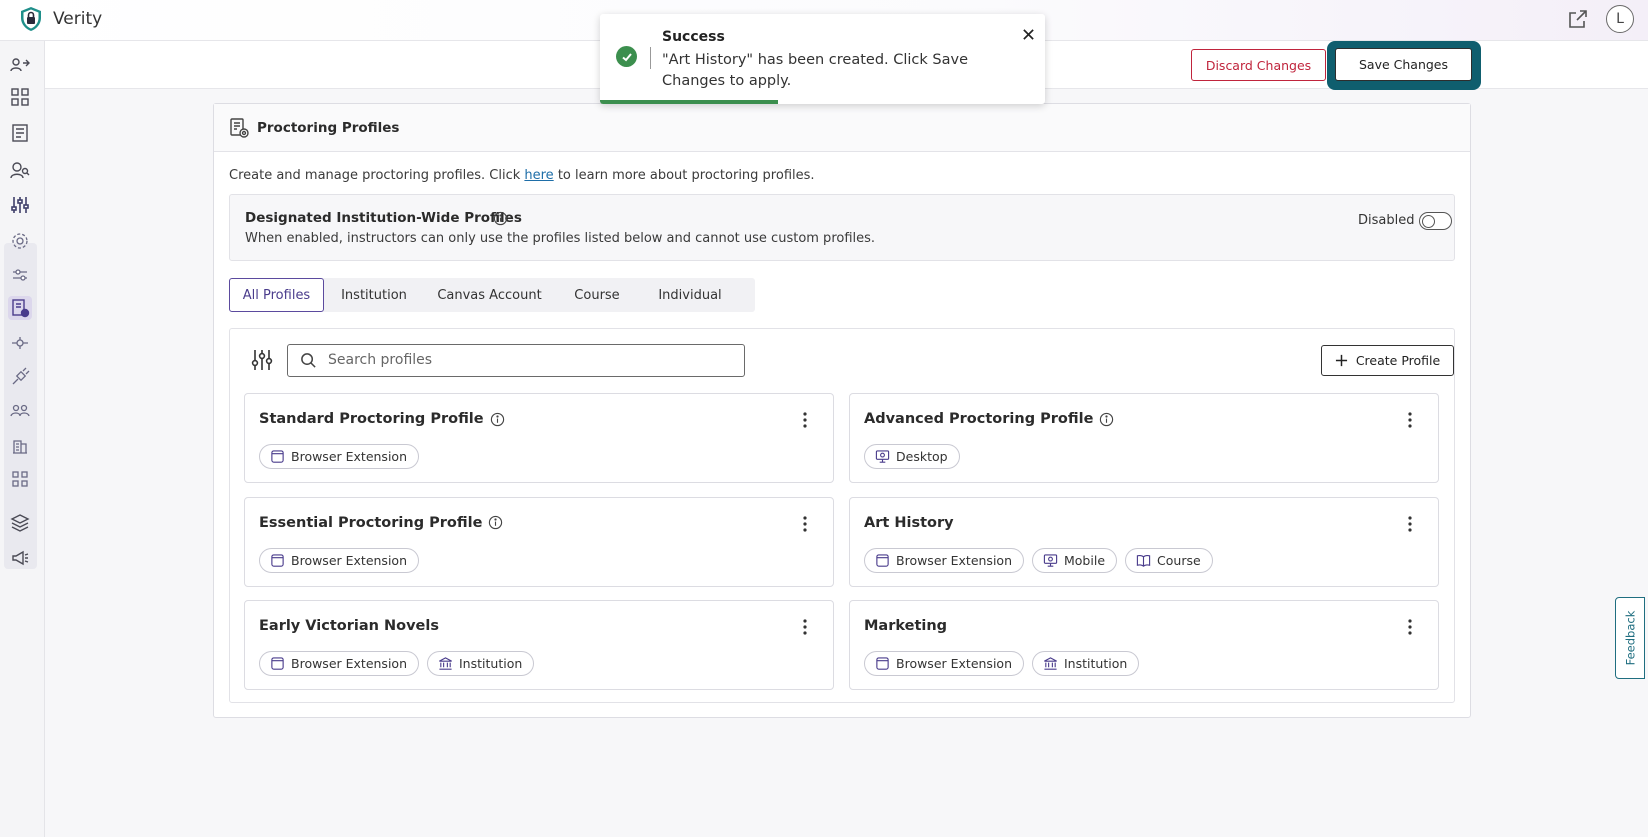  I want to click on gear-icon, so click(20, 241).